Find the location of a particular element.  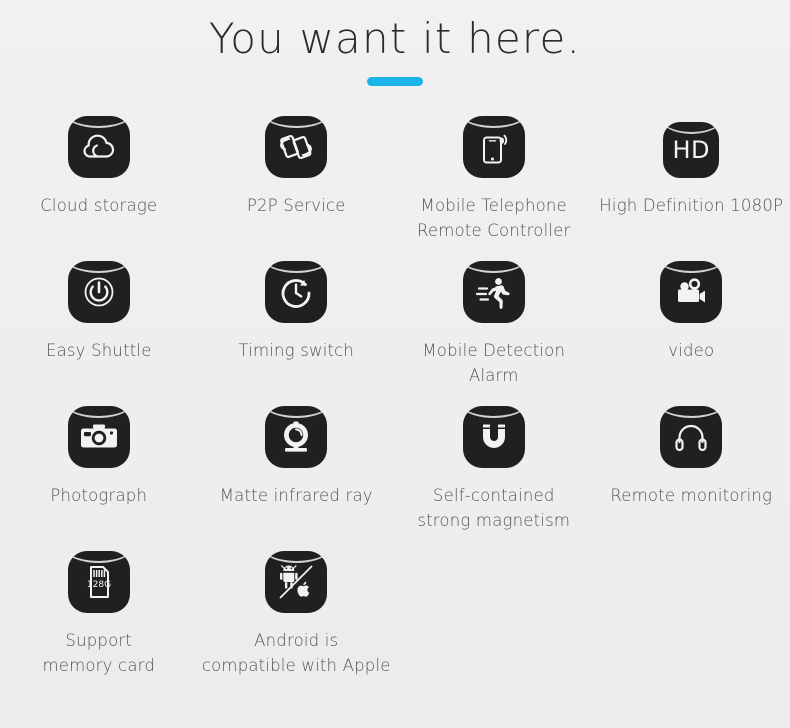

photo-camera-icon is located at coordinates (98, 437).